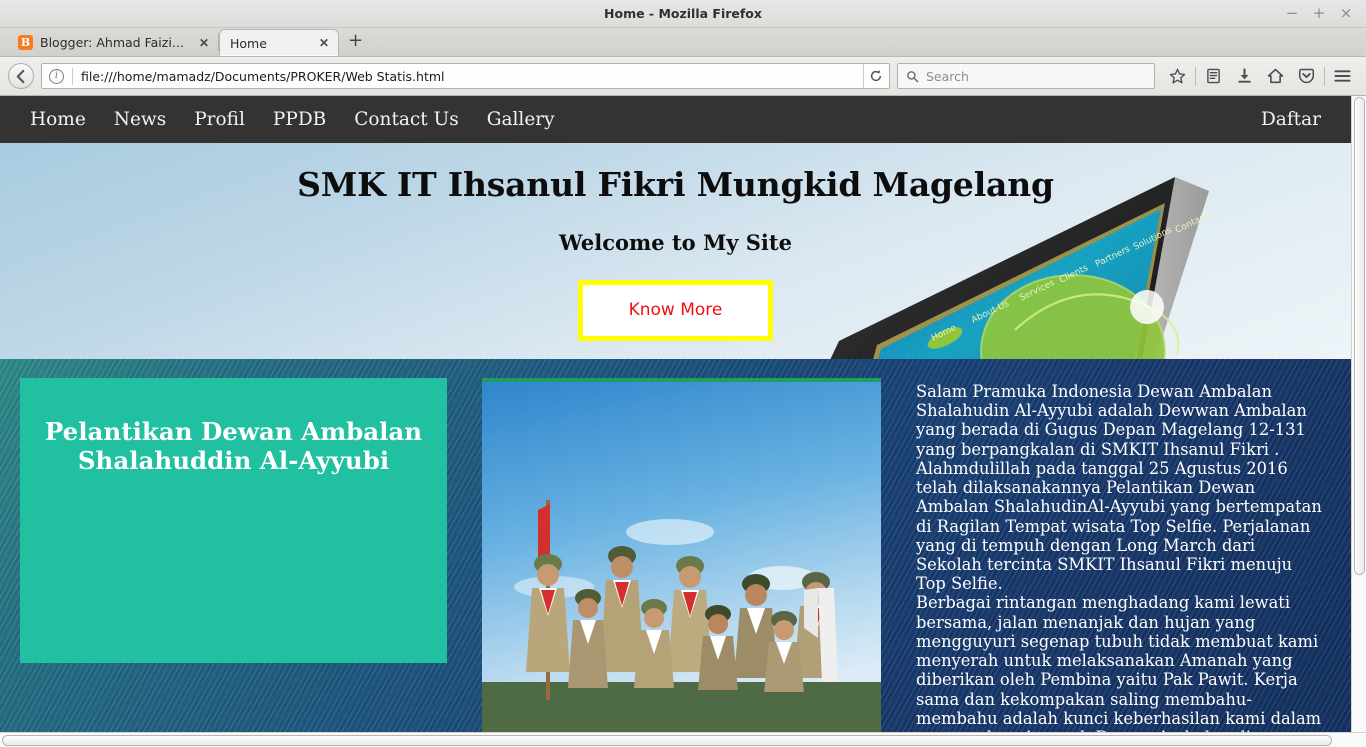  I want to click on tab-home: Home ✕, so click(279, 42).